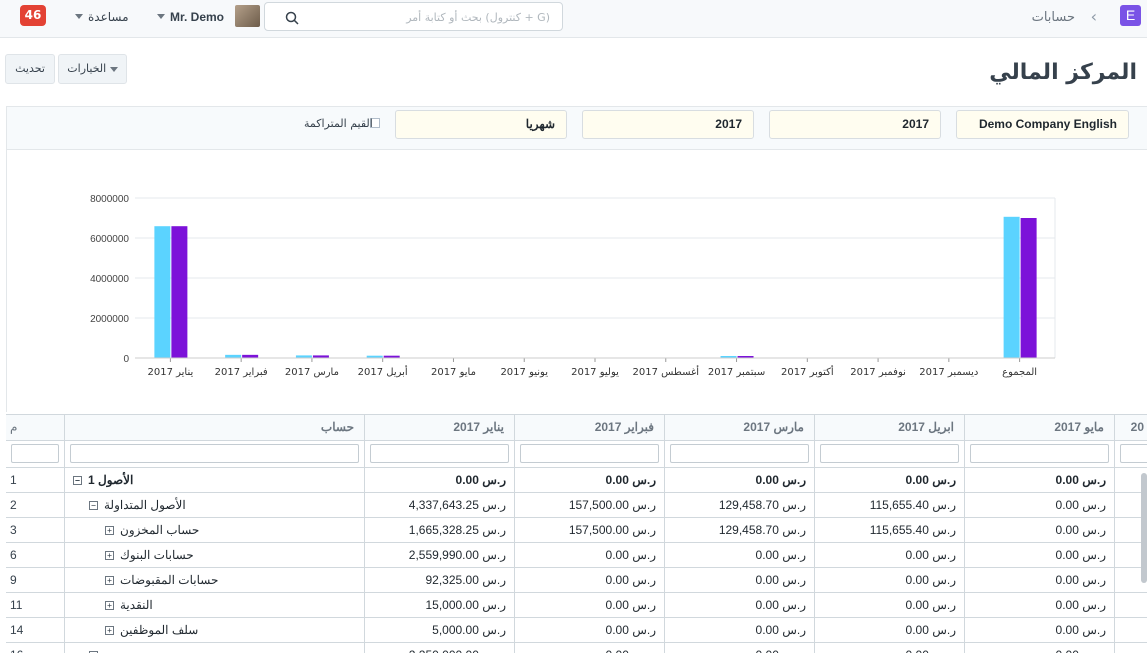 The width and height of the screenshot is (1147, 653). What do you see at coordinates (440, 428) in the screenshot?
I see `column-header: يناير 2017` at bounding box center [440, 428].